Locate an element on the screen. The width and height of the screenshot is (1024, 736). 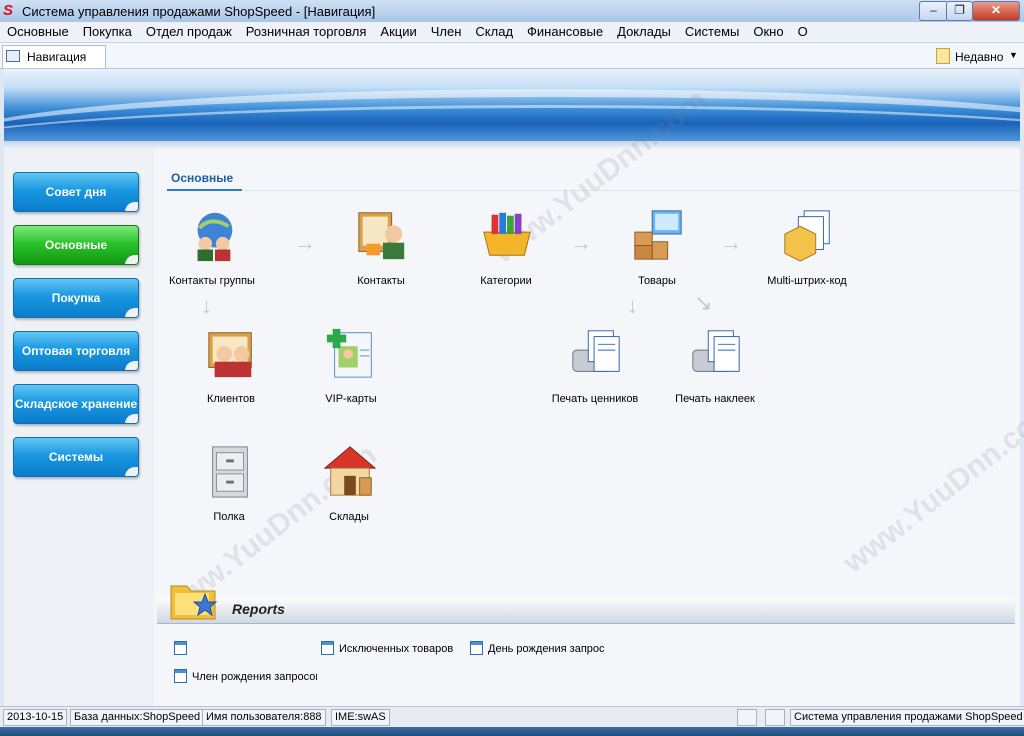
menu-item: Доклады is located at coordinates (644, 32).